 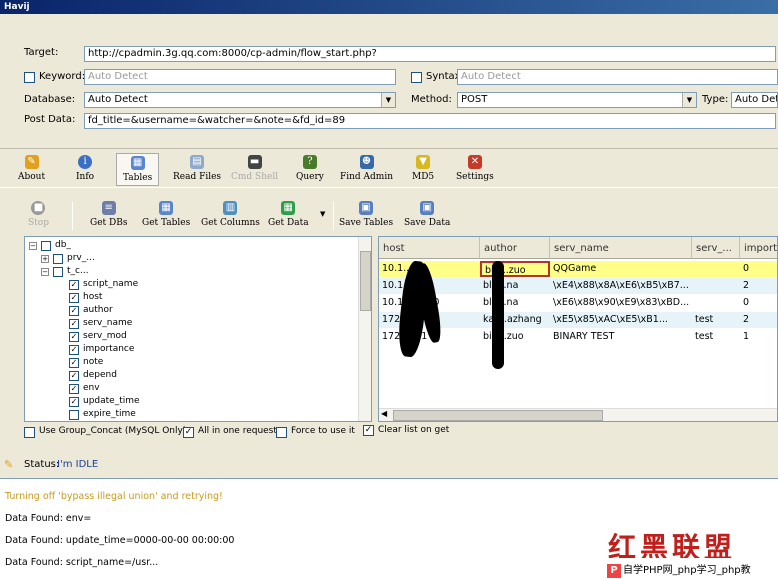 I want to click on info-button: i Info, so click(x=85, y=168).